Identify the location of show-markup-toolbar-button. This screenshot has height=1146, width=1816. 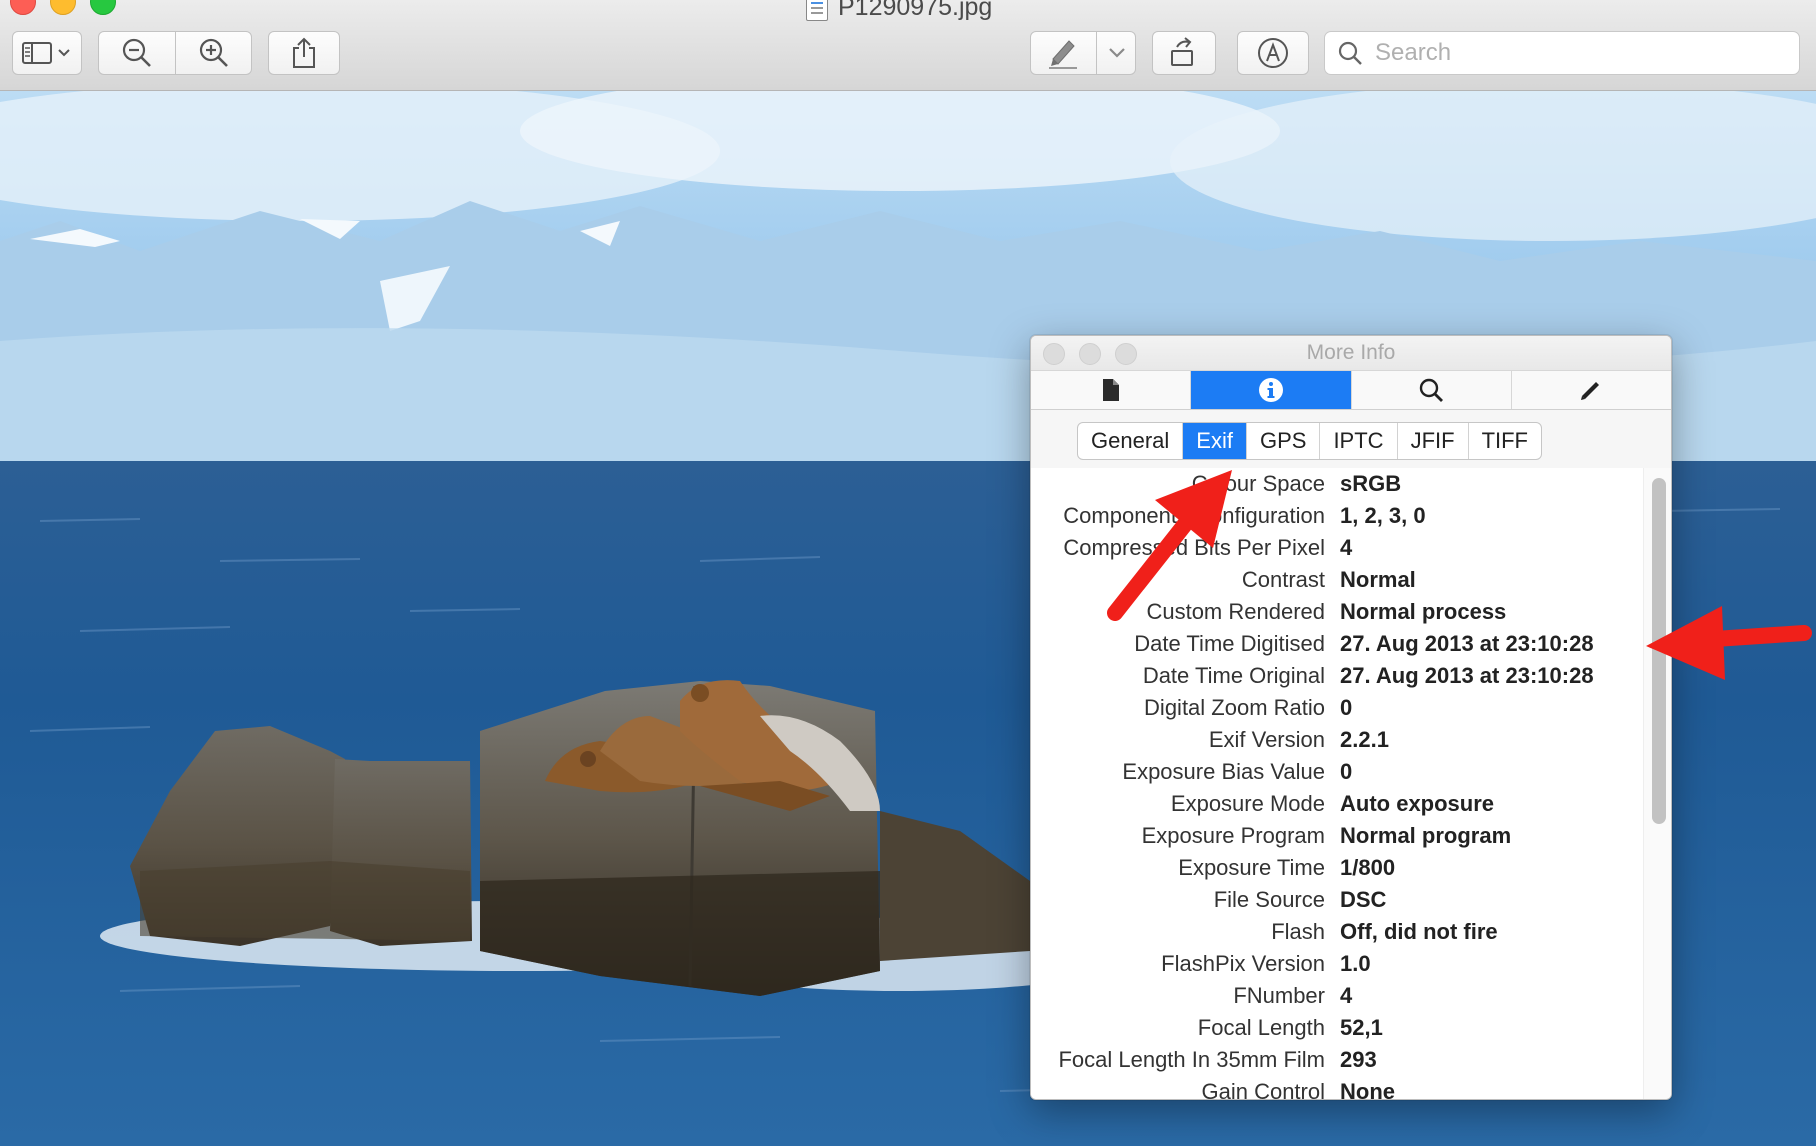
(1273, 53).